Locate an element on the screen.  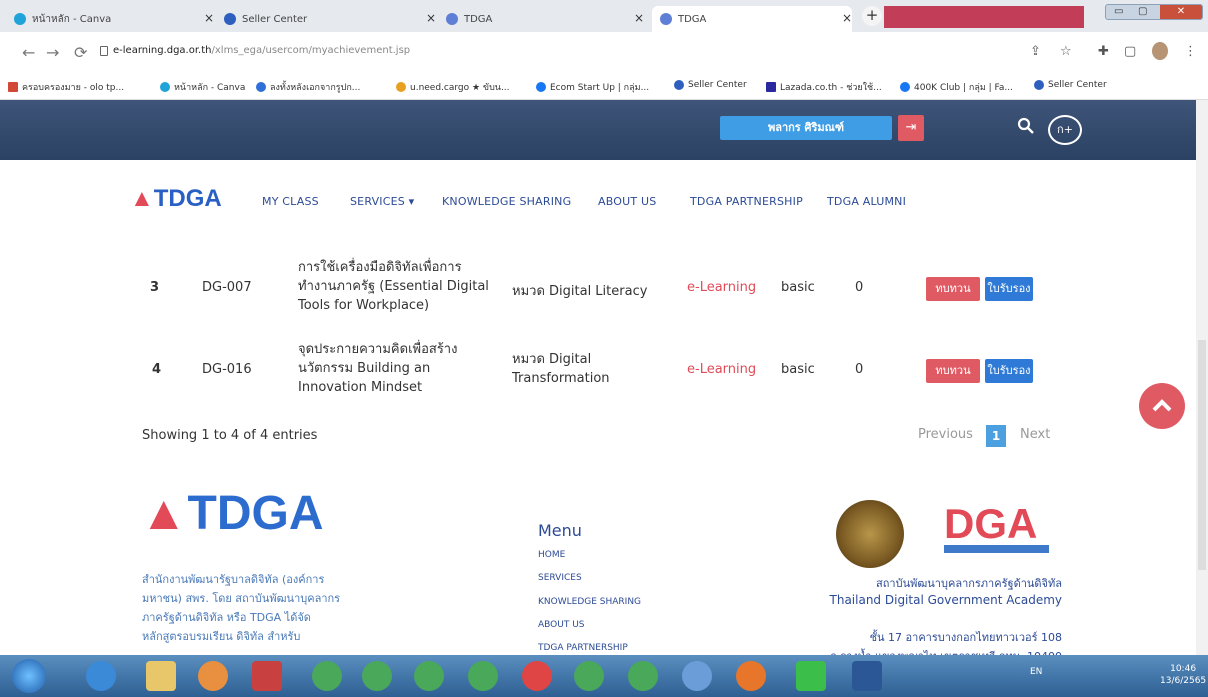
browser-tab: หน้าหลัก - Canva × is located at coordinates (114, 19).